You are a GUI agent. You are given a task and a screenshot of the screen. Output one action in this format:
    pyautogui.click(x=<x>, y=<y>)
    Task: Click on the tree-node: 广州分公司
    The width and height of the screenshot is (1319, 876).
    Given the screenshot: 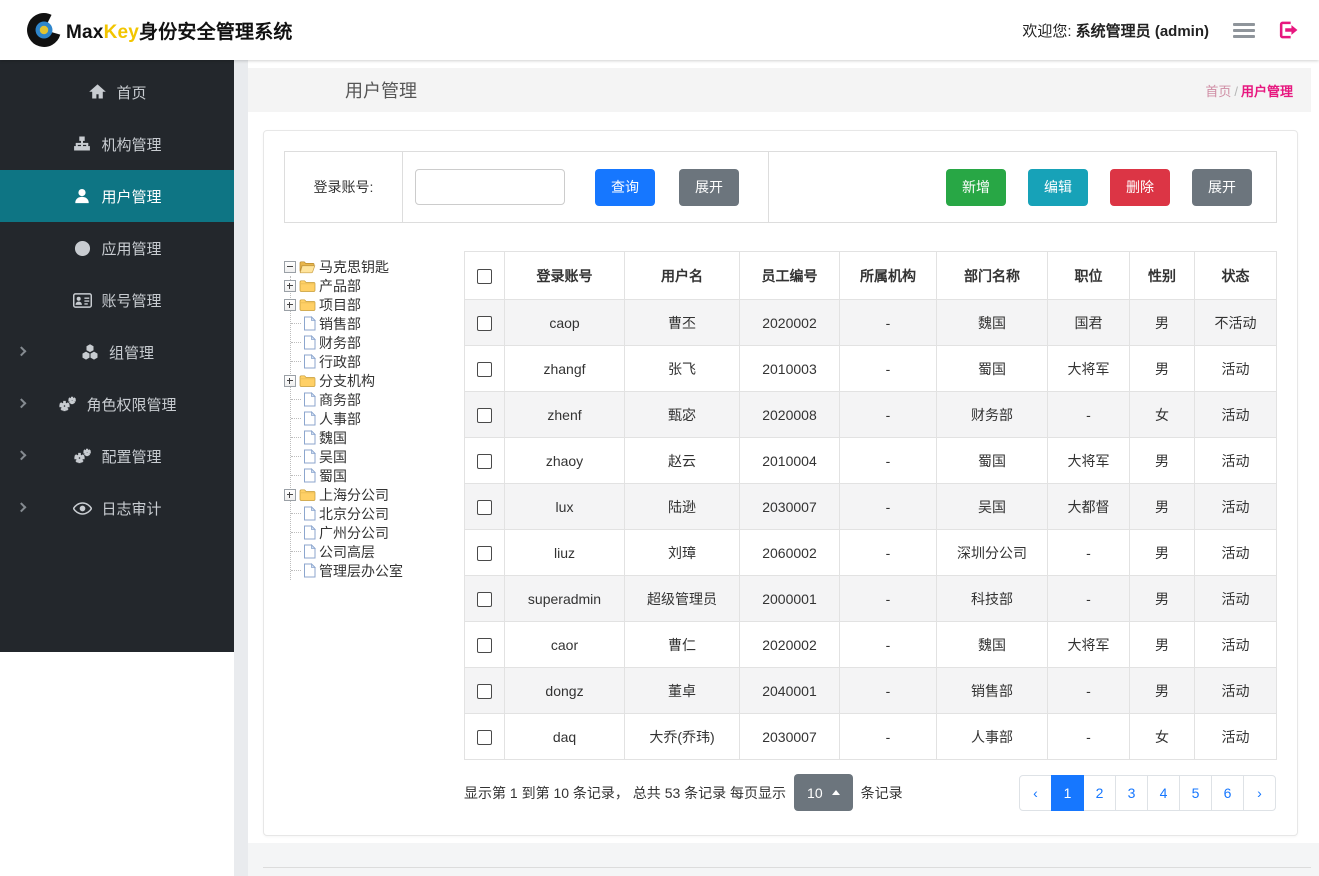 What is the action you would take?
    pyautogui.click(x=377, y=532)
    